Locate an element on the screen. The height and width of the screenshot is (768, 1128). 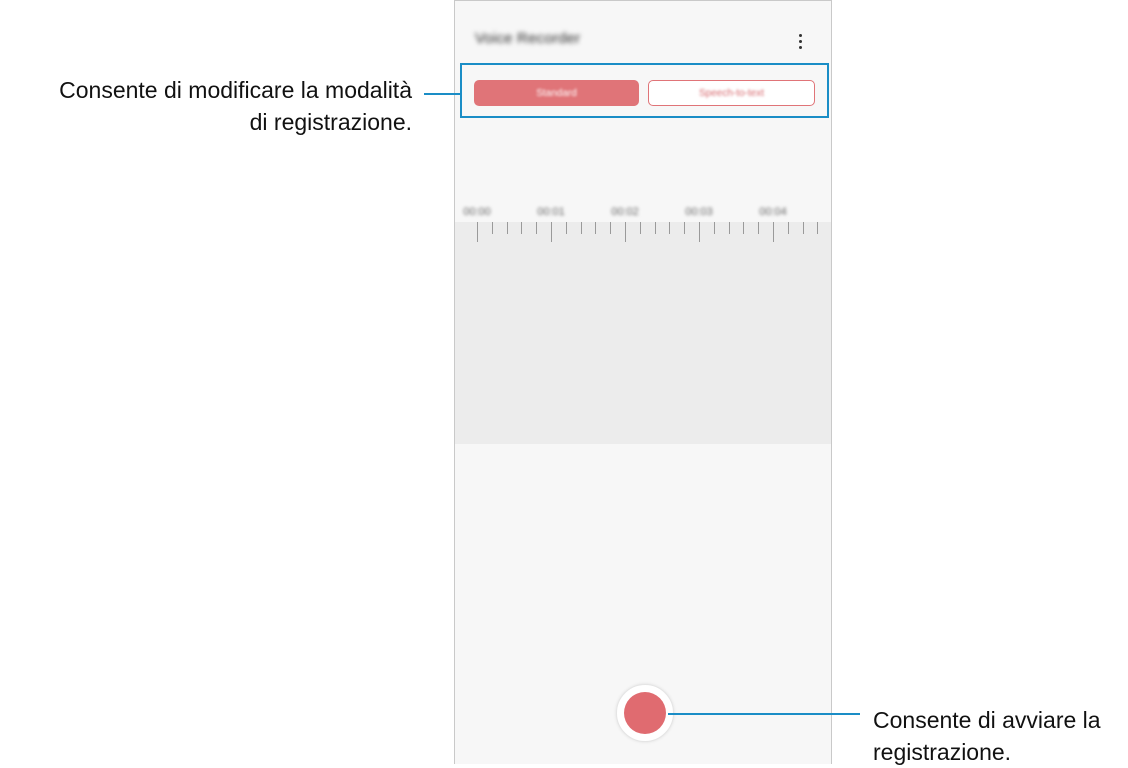
mode-callout-line1: Consente di modificare la modalità is located at coordinates (235, 90).